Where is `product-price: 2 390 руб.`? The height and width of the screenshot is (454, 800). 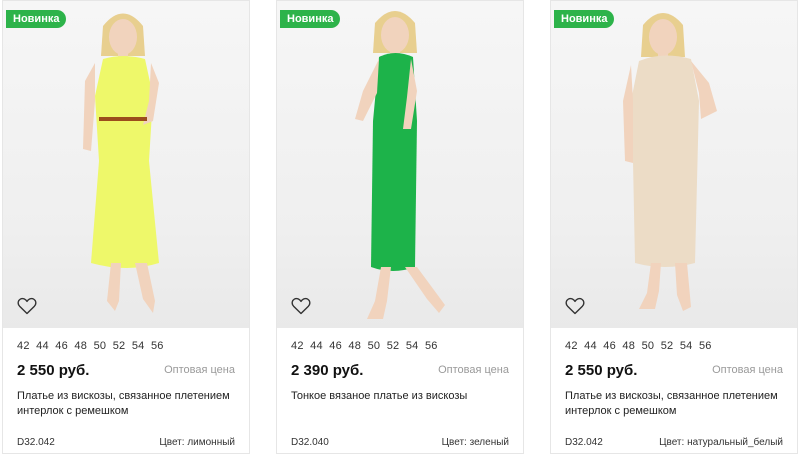
product-price: 2 390 руб. is located at coordinates (327, 370).